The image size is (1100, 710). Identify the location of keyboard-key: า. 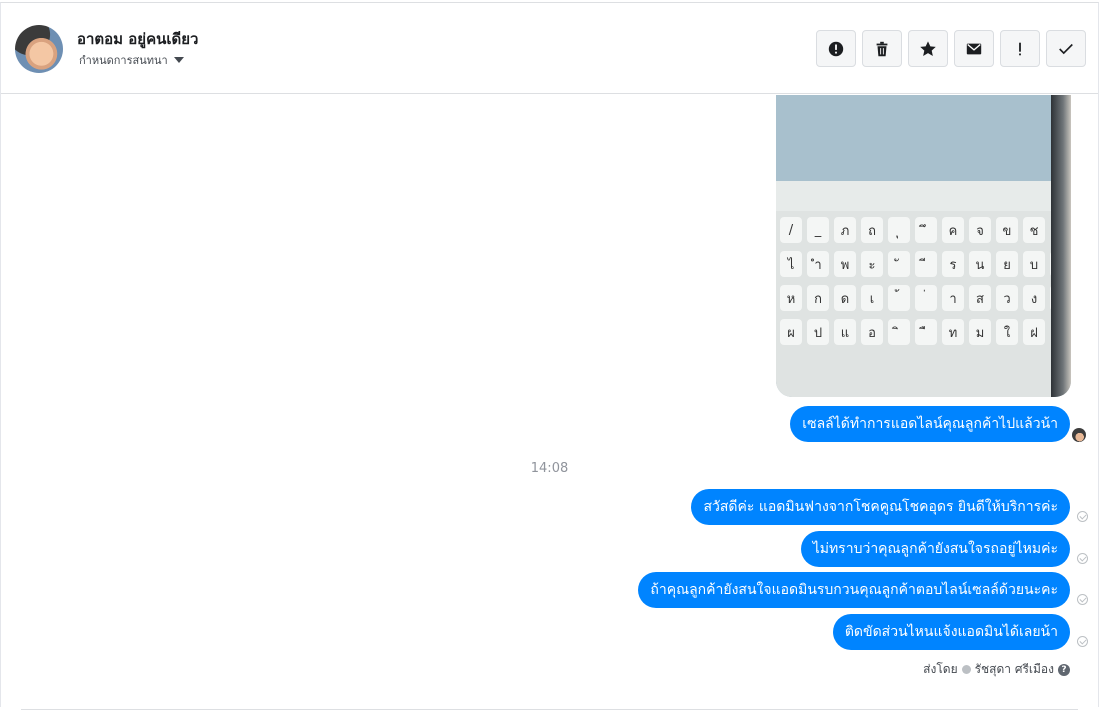
(953, 298).